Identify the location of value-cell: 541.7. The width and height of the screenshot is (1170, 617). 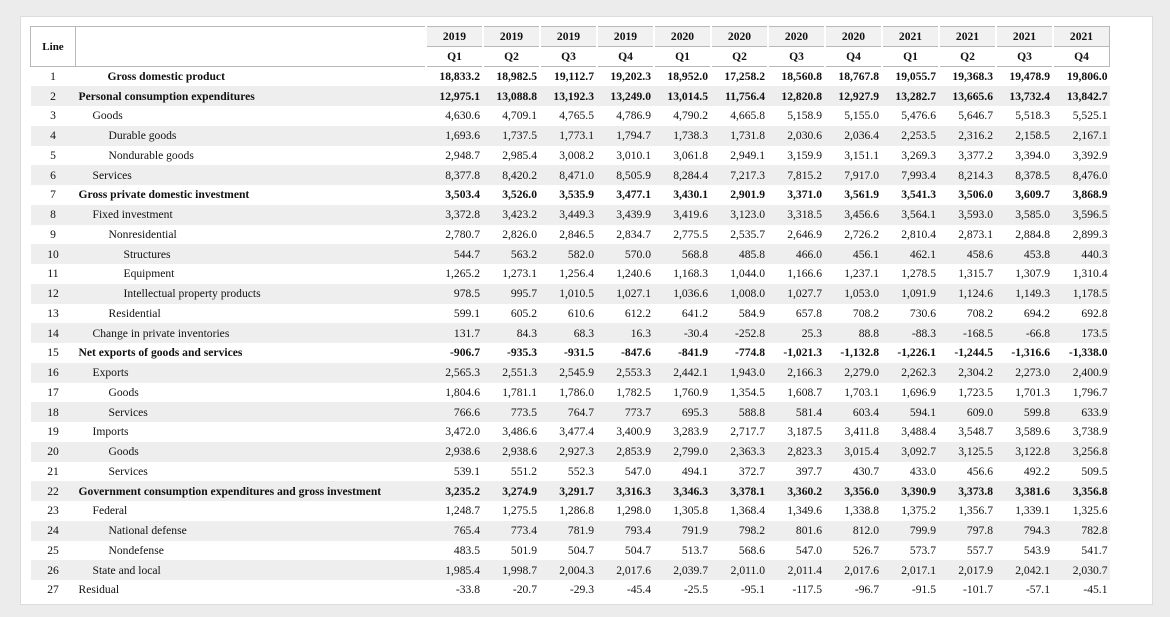
(1081, 550).